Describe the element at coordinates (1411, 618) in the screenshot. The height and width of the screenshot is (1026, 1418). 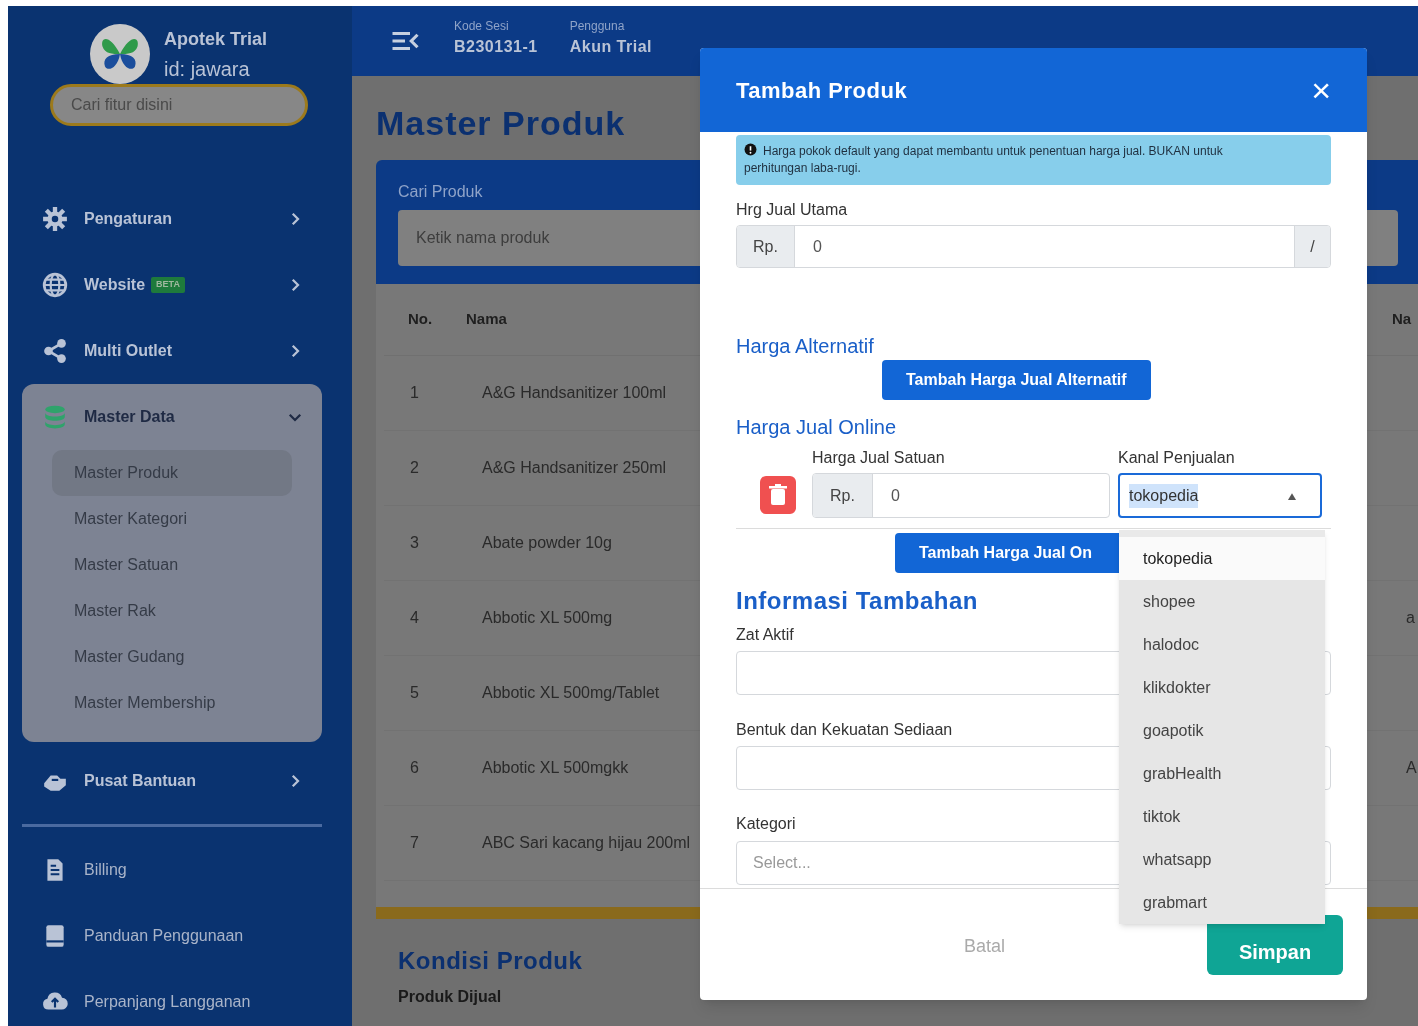
I see `table-cell-text: a` at that location.